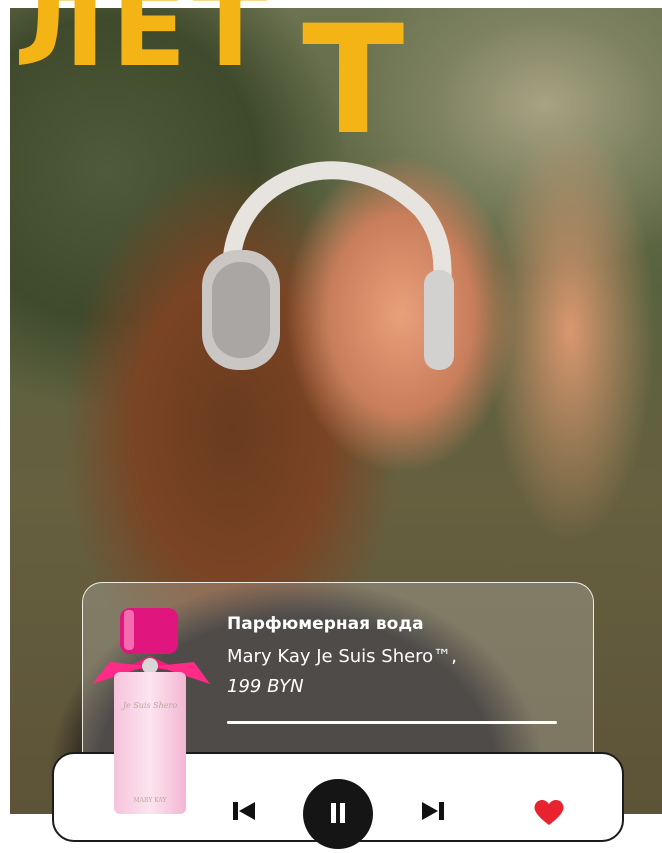 Image resolution: width=662 pixels, height=853 pixels. Describe the element at coordinates (151, 711) in the screenshot. I see `perfume-bottle-image: Je Suis Shero MARY KAY` at that location.